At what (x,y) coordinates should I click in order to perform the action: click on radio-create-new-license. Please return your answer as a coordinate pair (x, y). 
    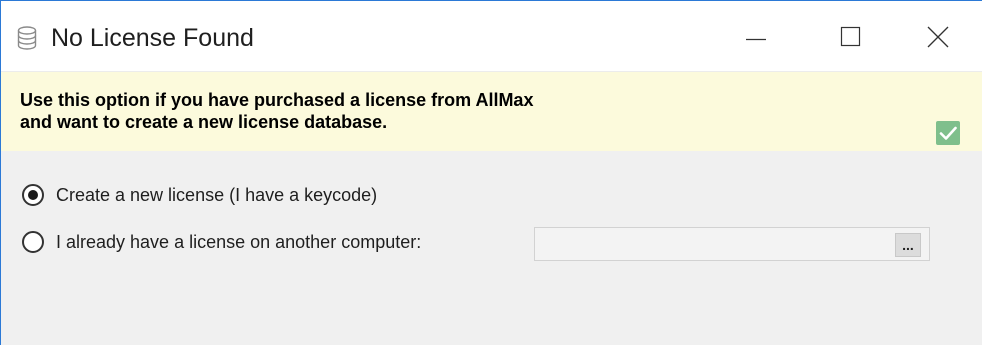
    Looking at the image, I should click on (33, 195).